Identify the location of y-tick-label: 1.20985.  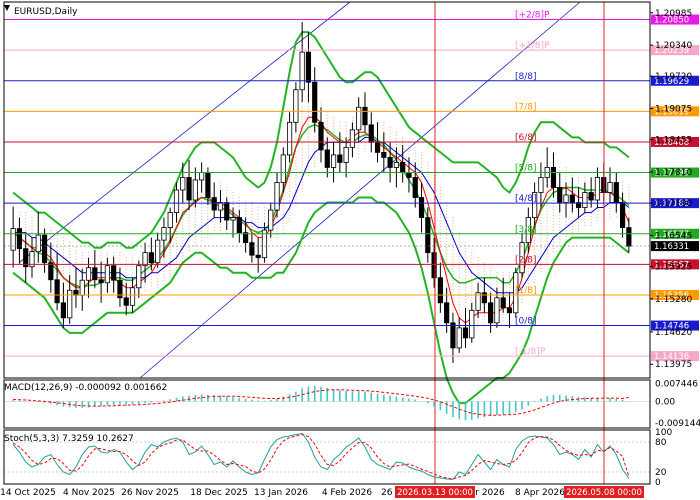
(673, 14).